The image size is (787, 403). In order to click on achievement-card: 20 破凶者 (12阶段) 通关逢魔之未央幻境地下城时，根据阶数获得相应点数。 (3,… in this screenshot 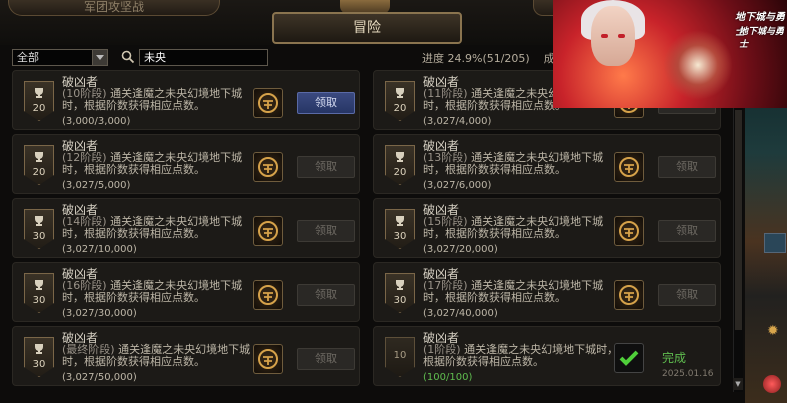, I will do `click(186, 164)`.